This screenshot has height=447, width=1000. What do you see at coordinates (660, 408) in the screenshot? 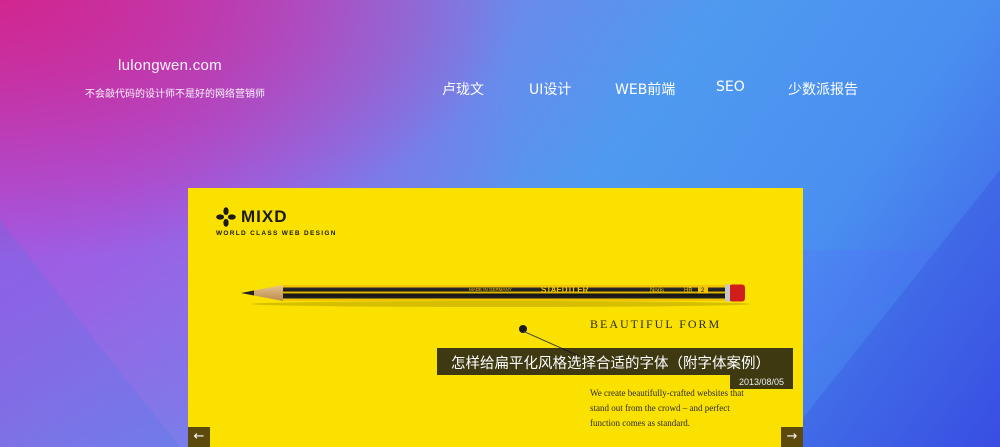
I see `feature-line: stand out from the crowd – and perfect` at bounding box center [660, 408].